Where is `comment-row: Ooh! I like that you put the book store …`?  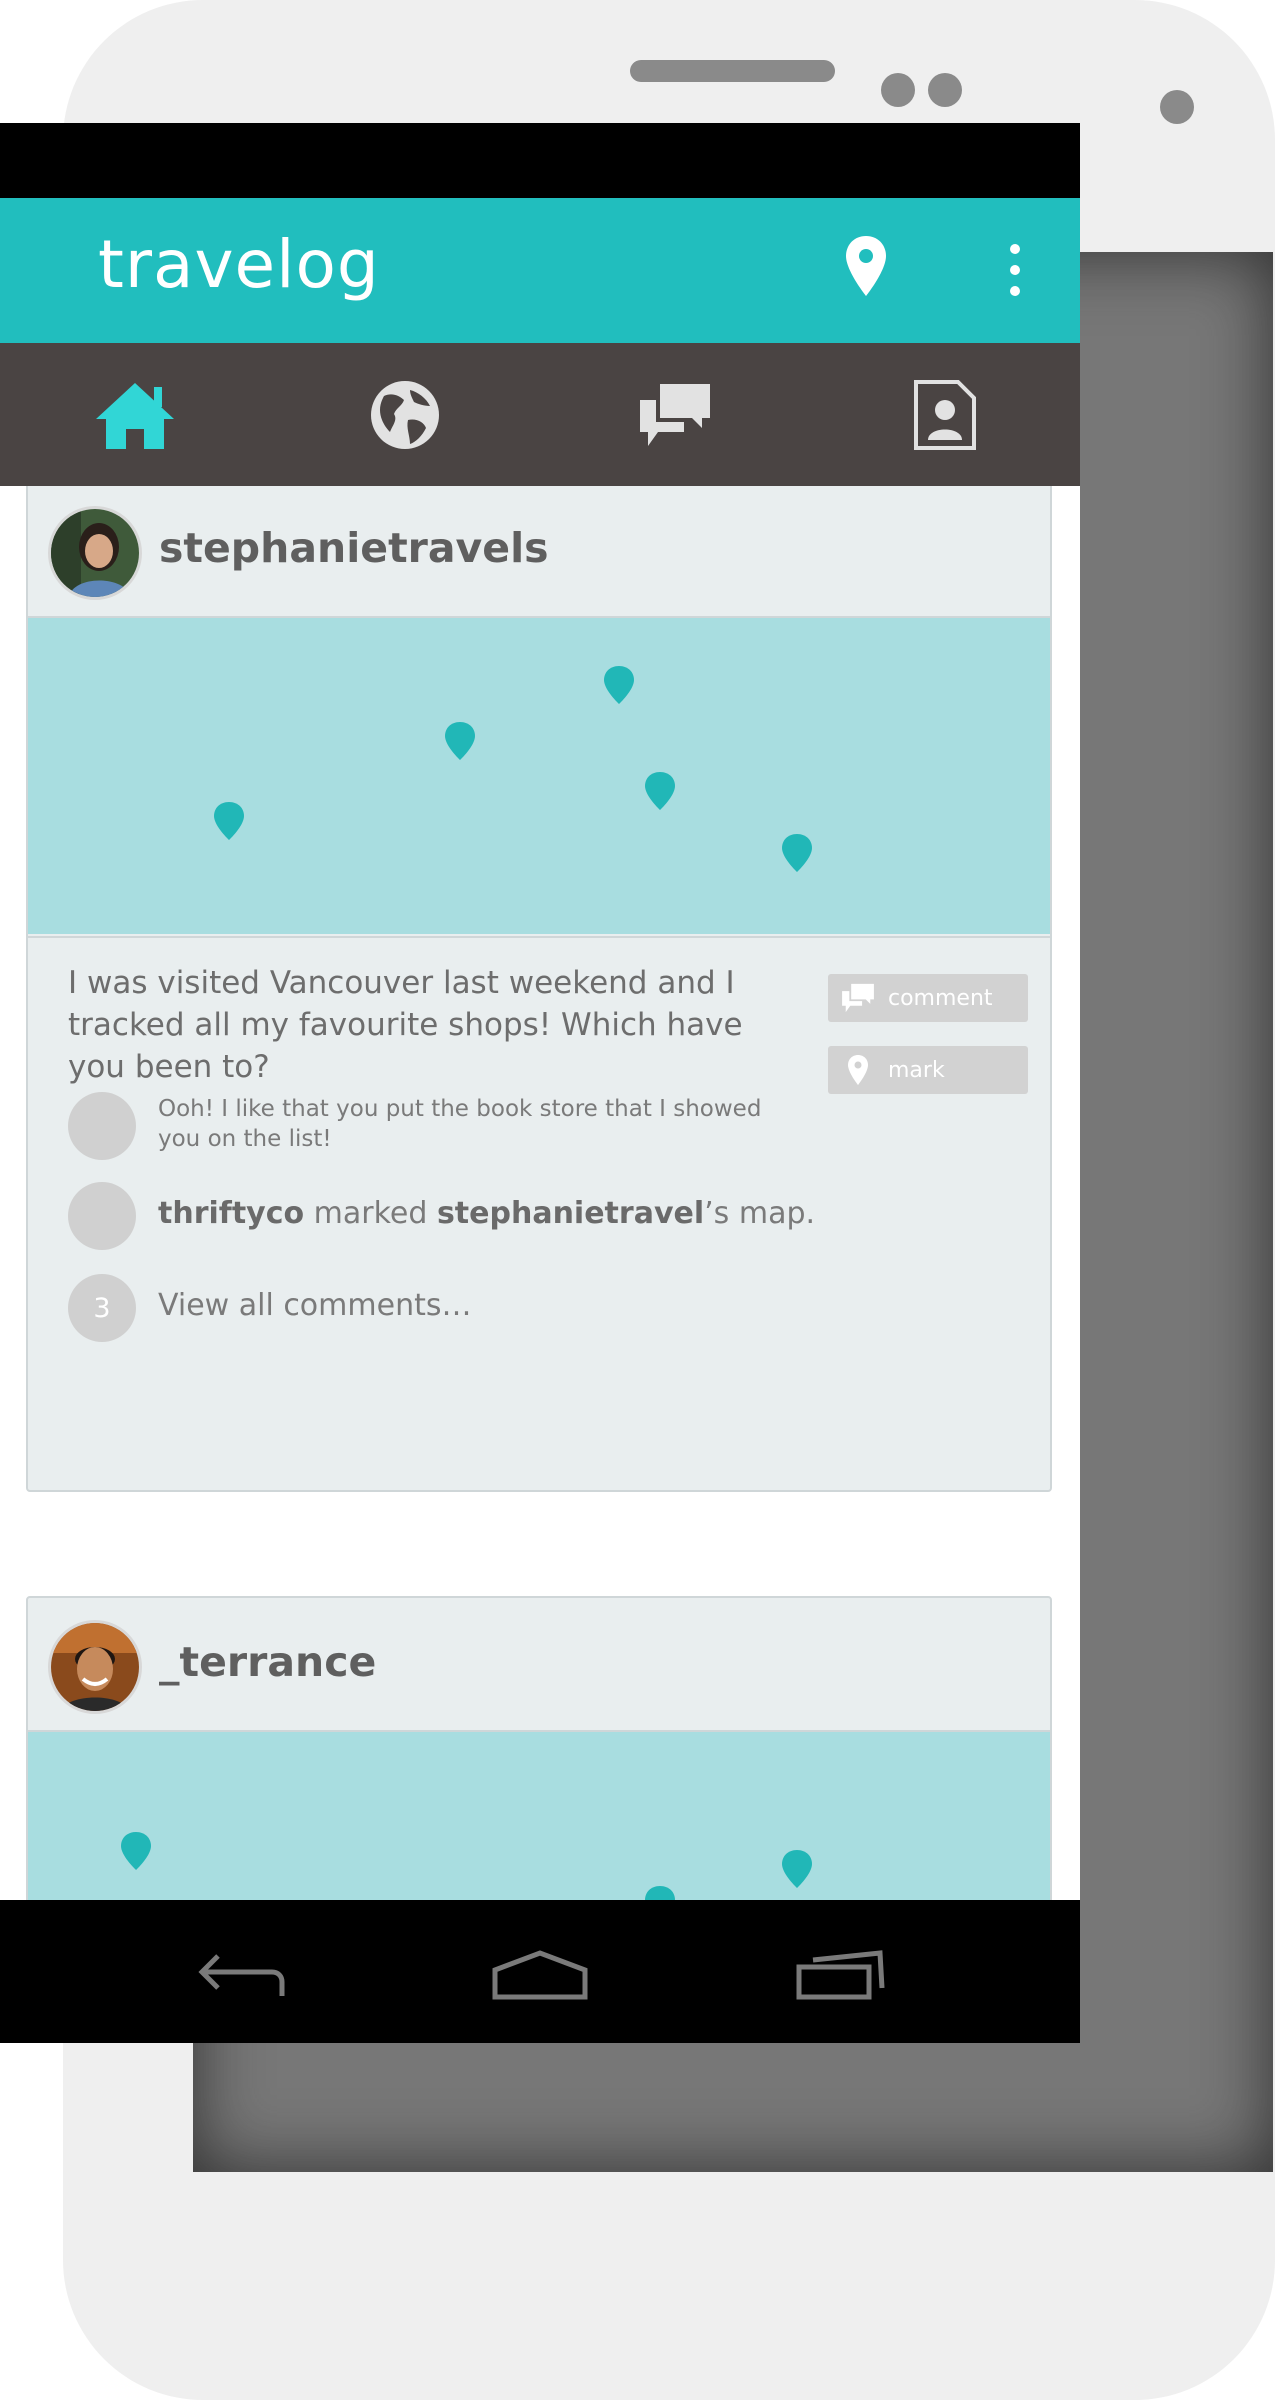
comment-row: Ooh! I like that you put the book store … is located at coordinates (428, 1127).